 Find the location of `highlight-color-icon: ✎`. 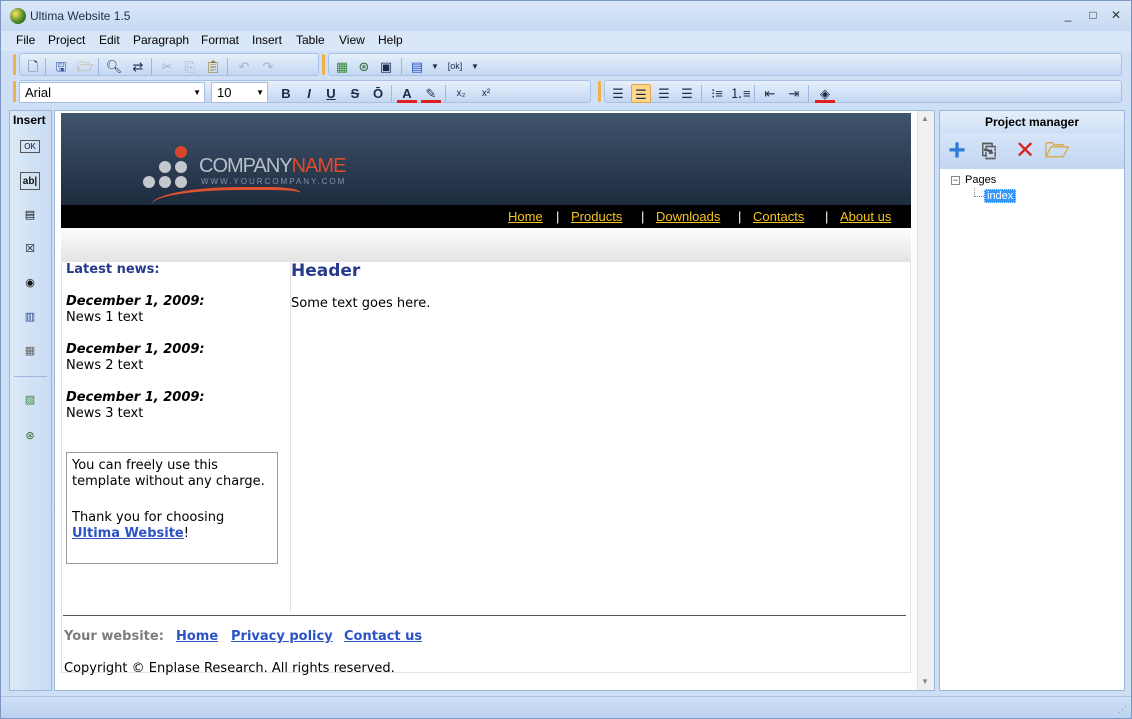

highlight-color-icon: ✎ is located at coordinates (431, 93).